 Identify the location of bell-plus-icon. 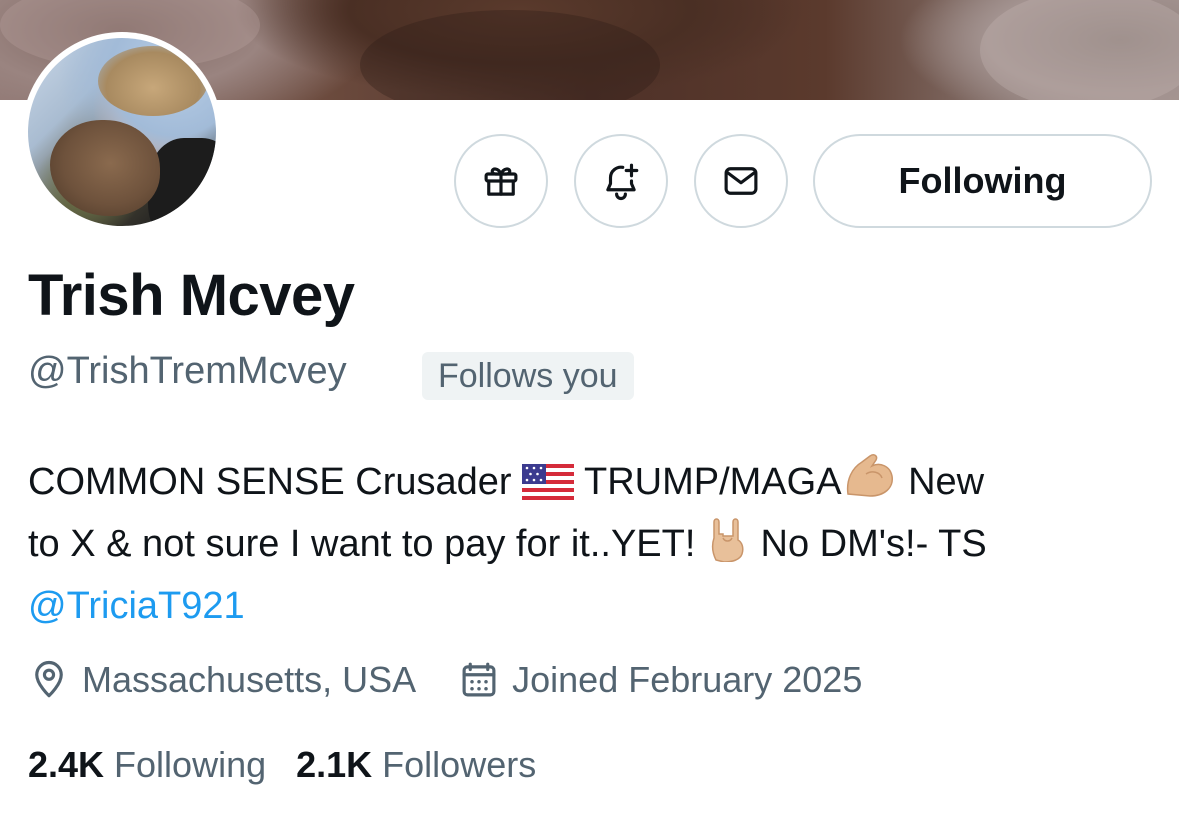
(622, 182).